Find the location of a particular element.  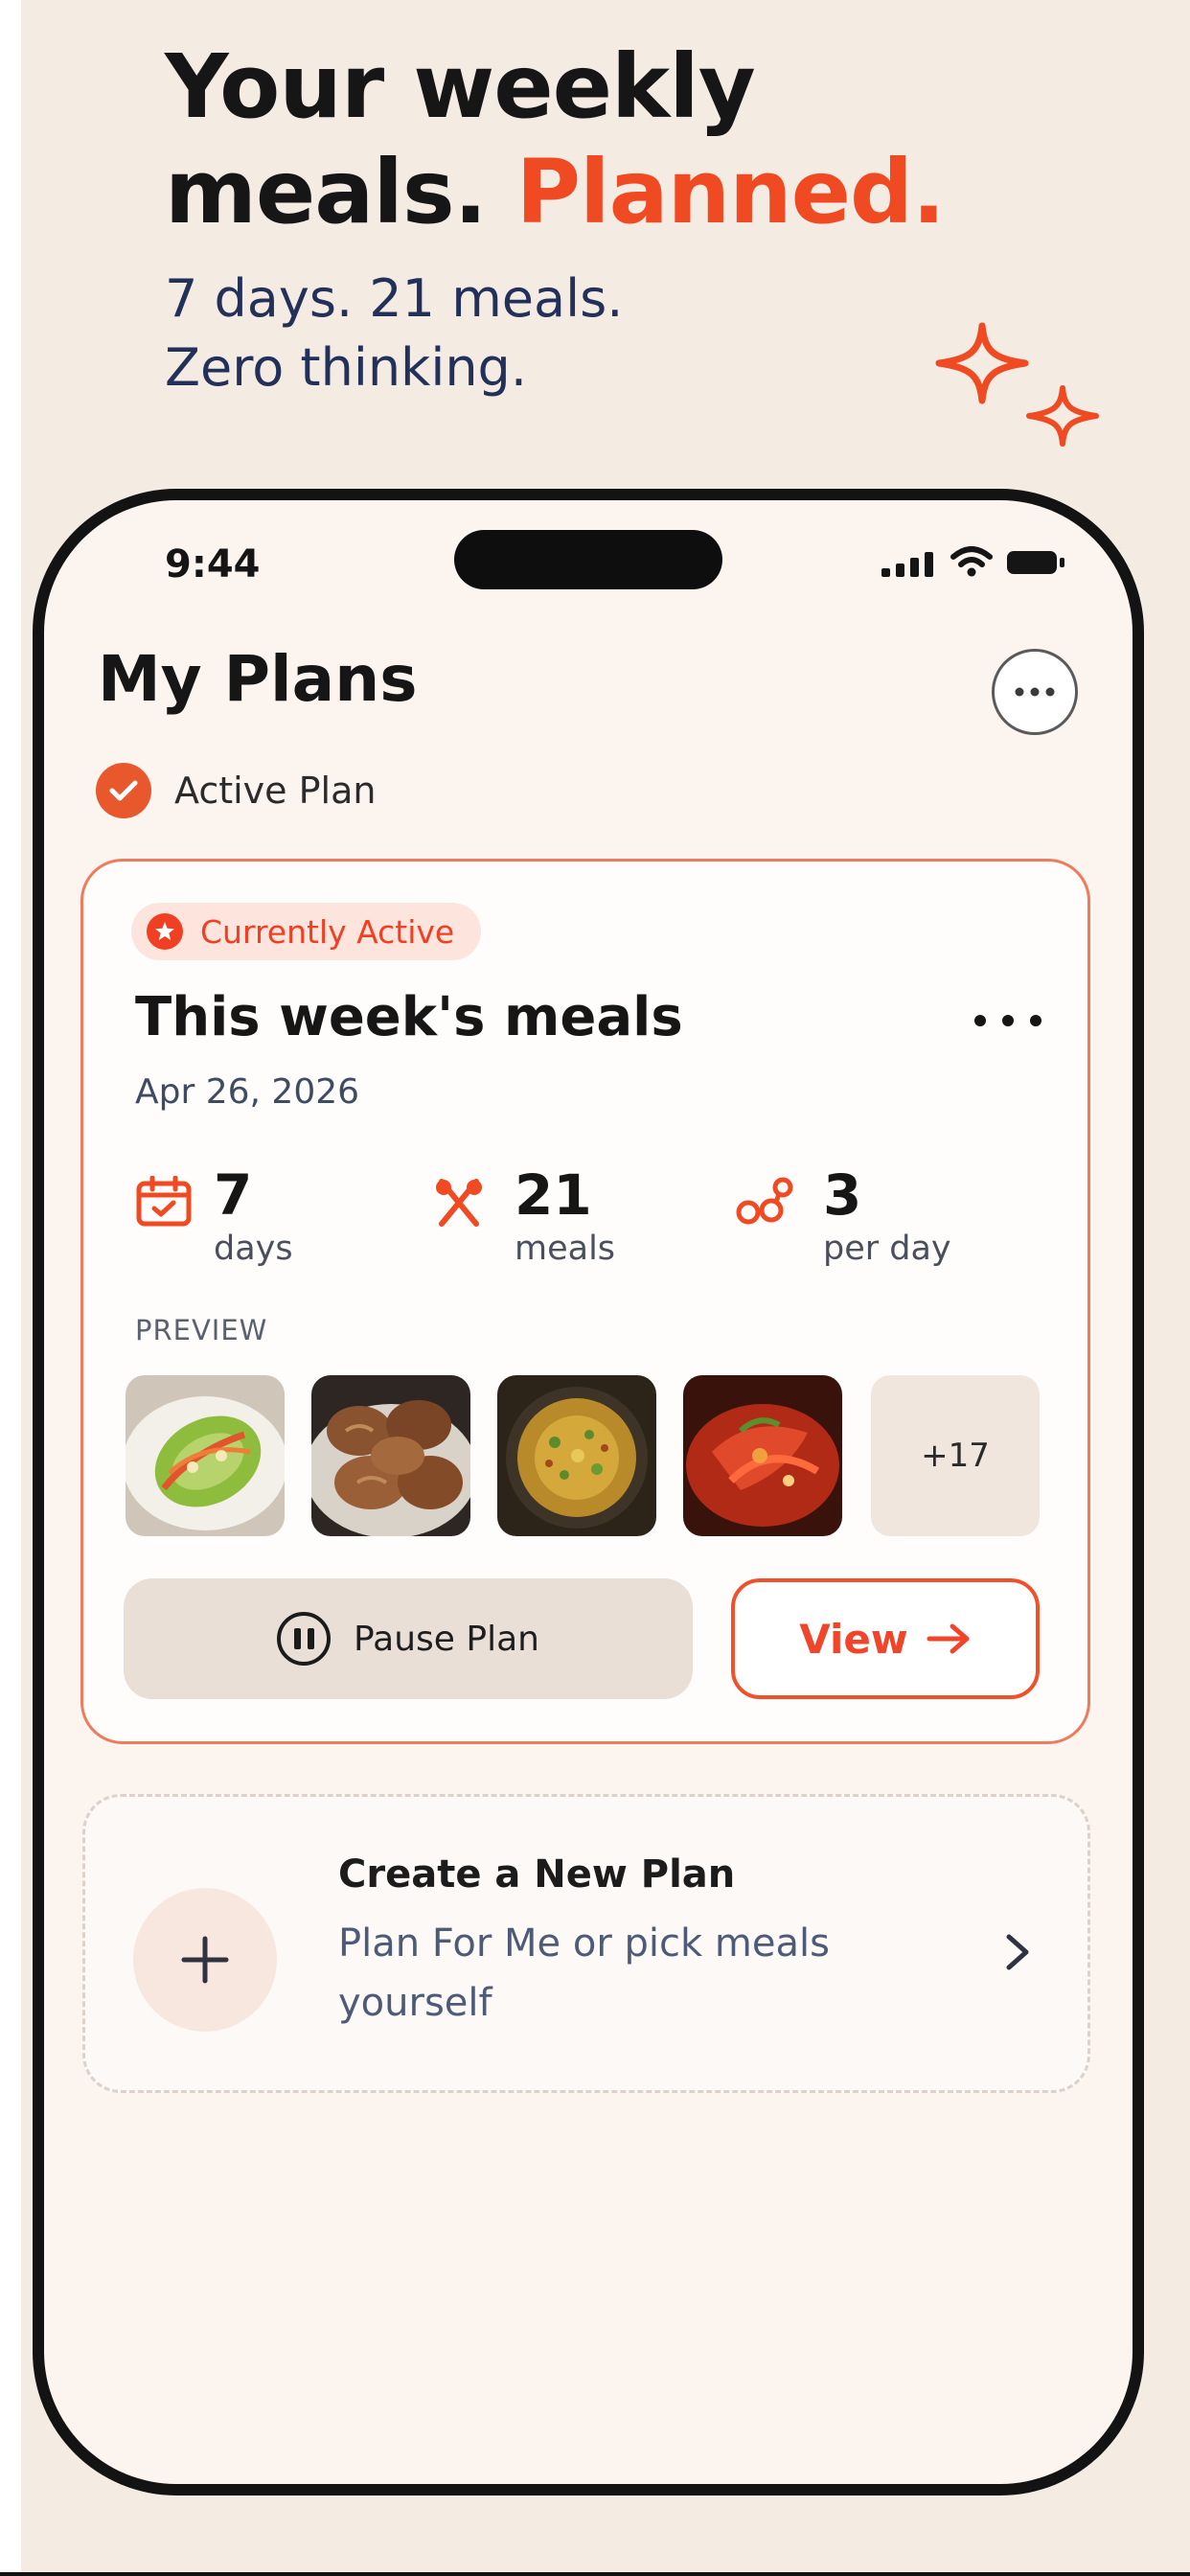

left-edge-band is located at coordinates (10, 1288).